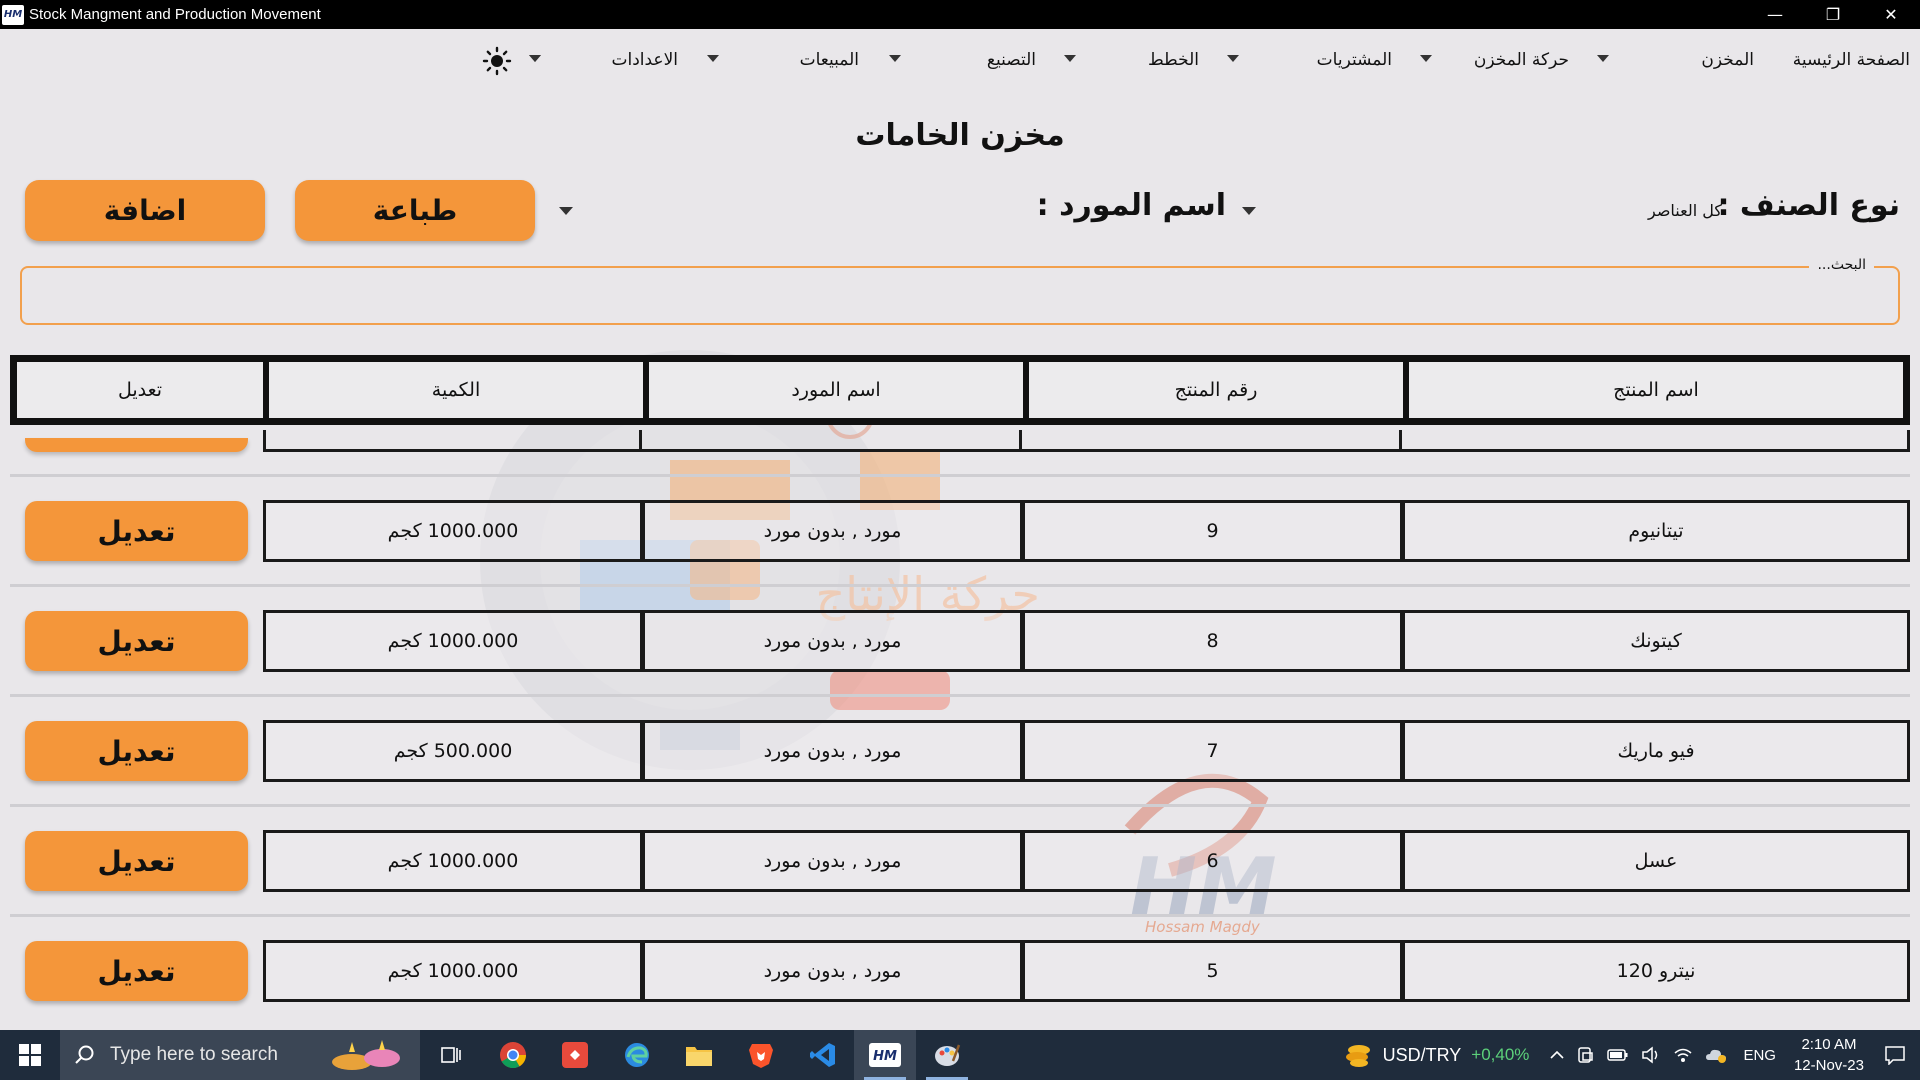 The width and height of the screenshot is (1920, 1080). Describe the element at coordinates (1173, 60) in the screenshot. I see `menu-plans: الخطط` at that location.